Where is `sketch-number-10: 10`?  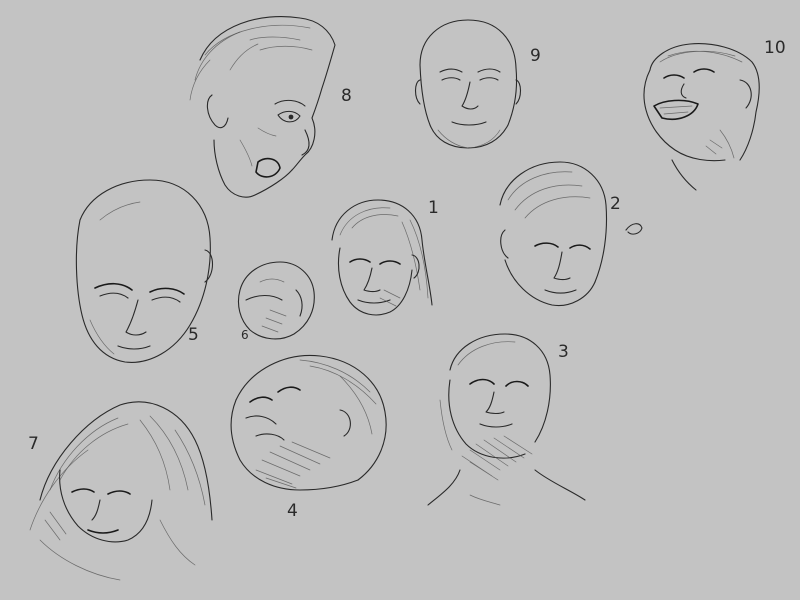 sketch-number-10: 10 is located at coordinates (775, 48).